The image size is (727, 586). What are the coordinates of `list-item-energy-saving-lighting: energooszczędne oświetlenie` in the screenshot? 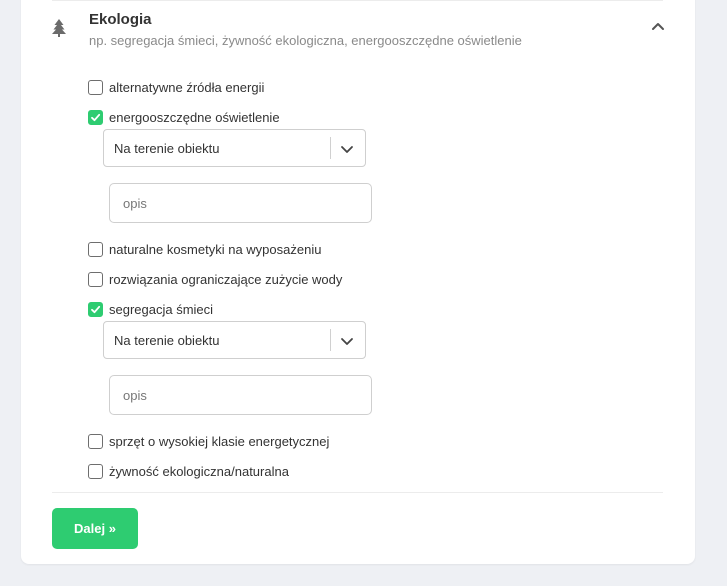 It's located at (184, 117).